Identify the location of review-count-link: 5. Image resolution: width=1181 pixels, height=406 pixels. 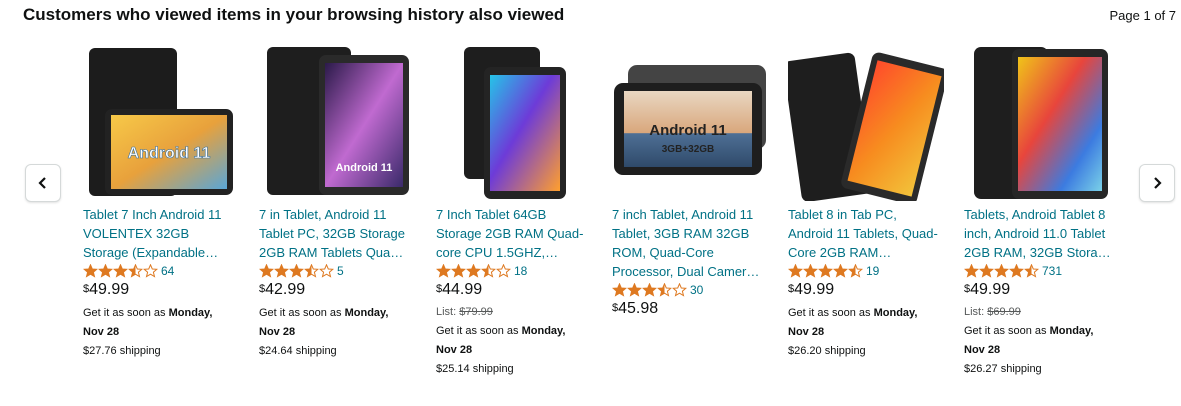
(340, 271).